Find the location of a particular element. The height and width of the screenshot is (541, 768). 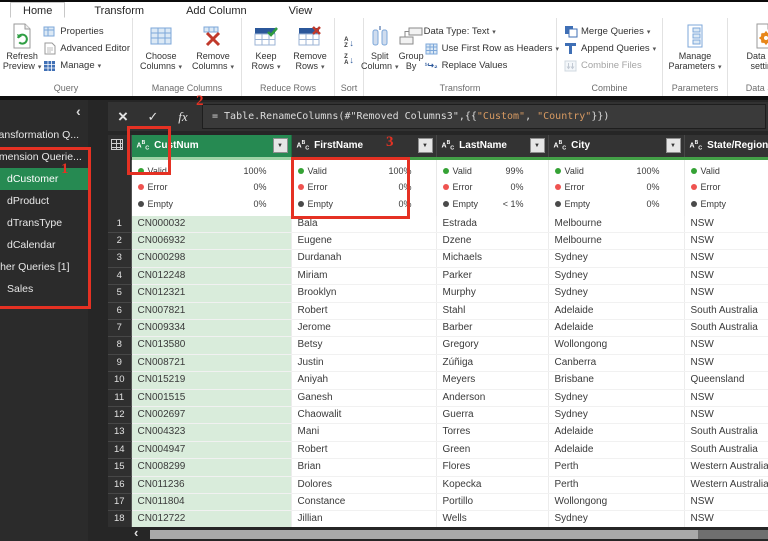

data-source-settings-button: Data sour settings is located at coordinates (752, 51).